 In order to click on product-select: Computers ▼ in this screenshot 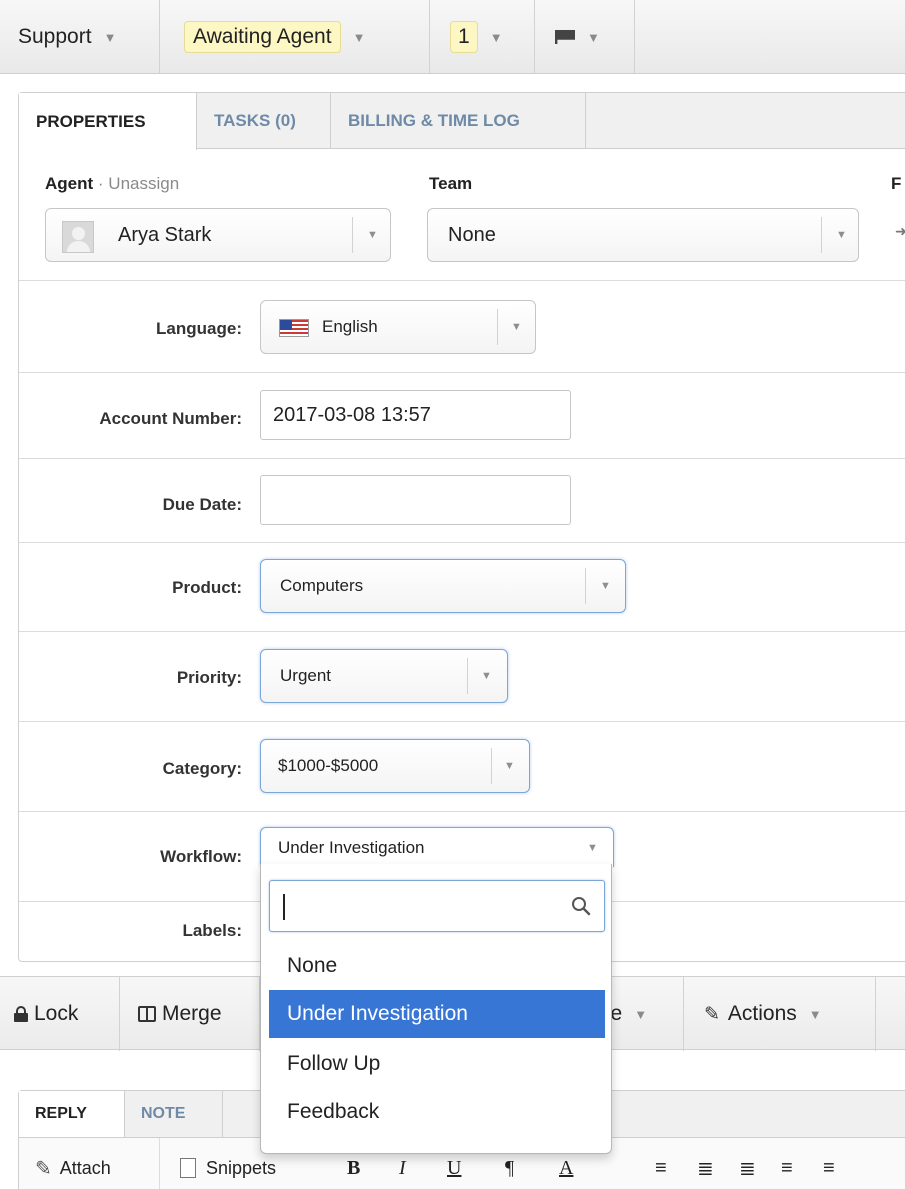, I will do `click(443, 586)`.